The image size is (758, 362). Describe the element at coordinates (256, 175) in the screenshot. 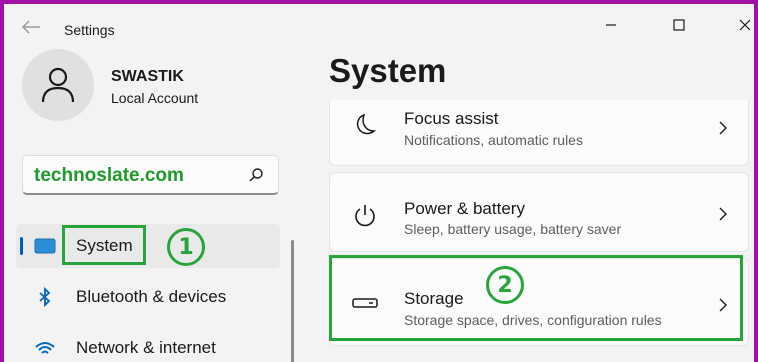

I see `search-icon` at that location.